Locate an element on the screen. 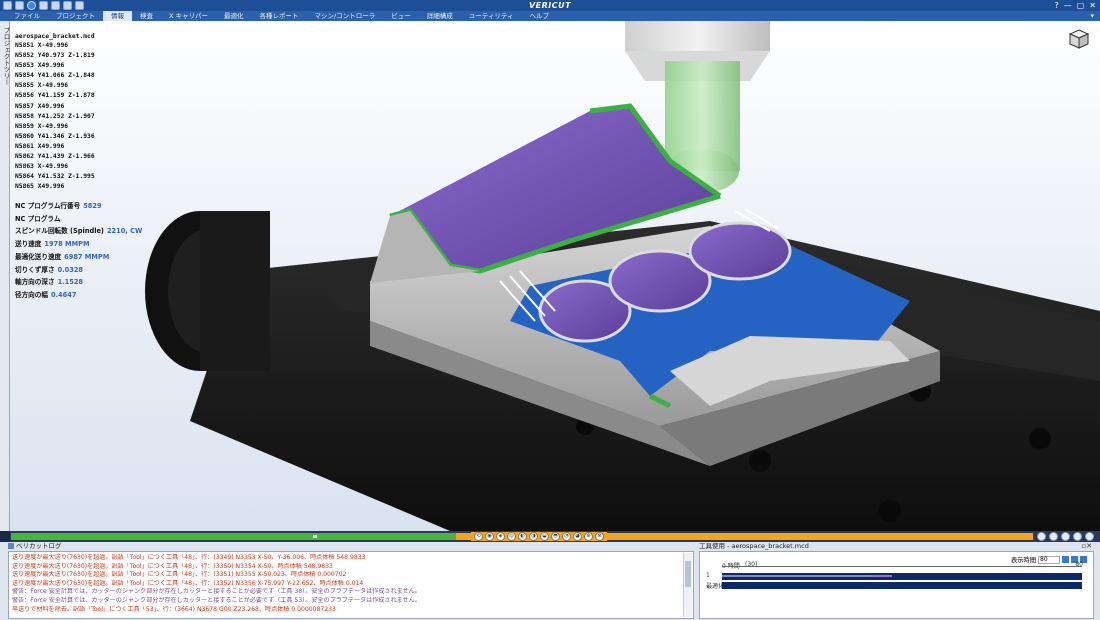 The width and height of the screenshot is (1100, 620). play-icon is located at coordinates (1077, 536).